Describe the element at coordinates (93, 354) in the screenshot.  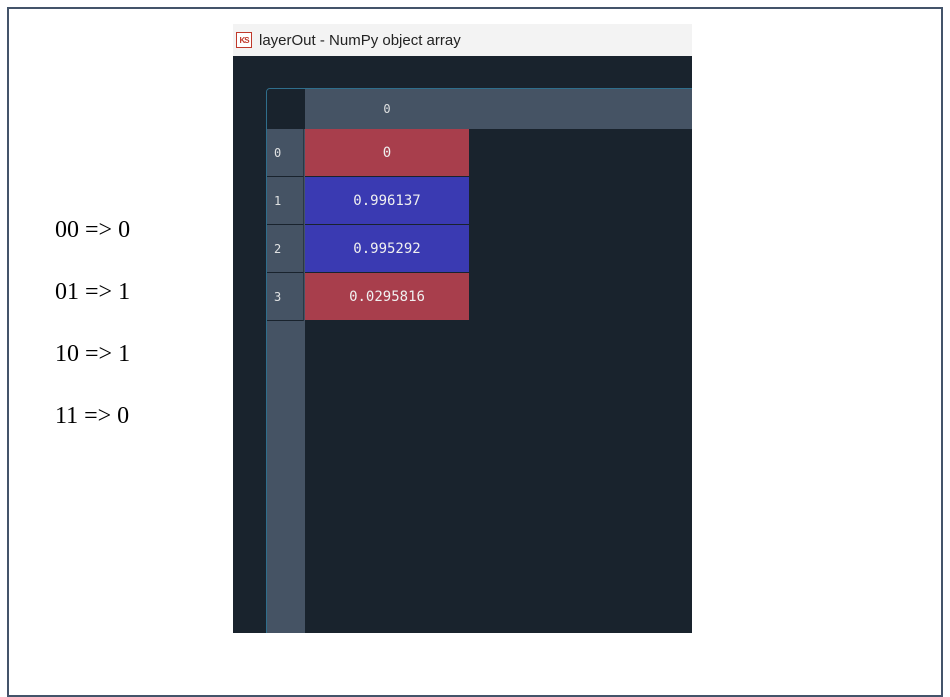
I see `mapping-line: 10 => 1` at that location.